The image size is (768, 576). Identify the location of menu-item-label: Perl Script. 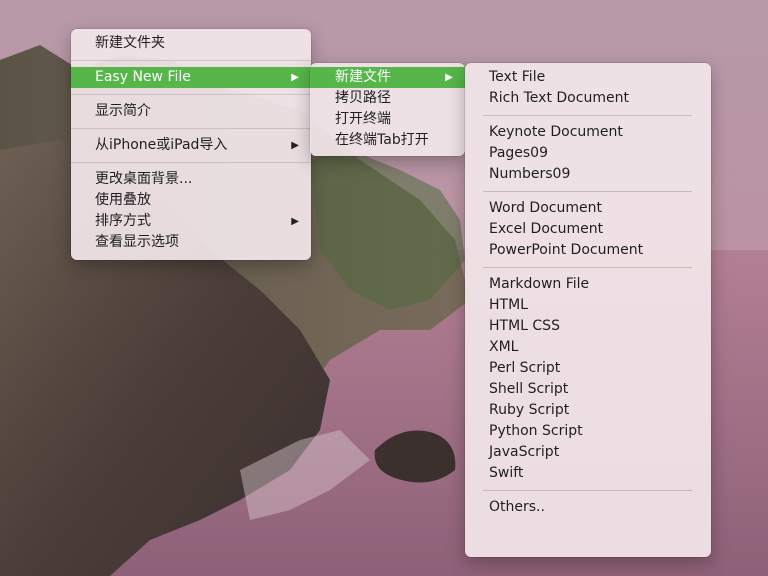
(525, 368).